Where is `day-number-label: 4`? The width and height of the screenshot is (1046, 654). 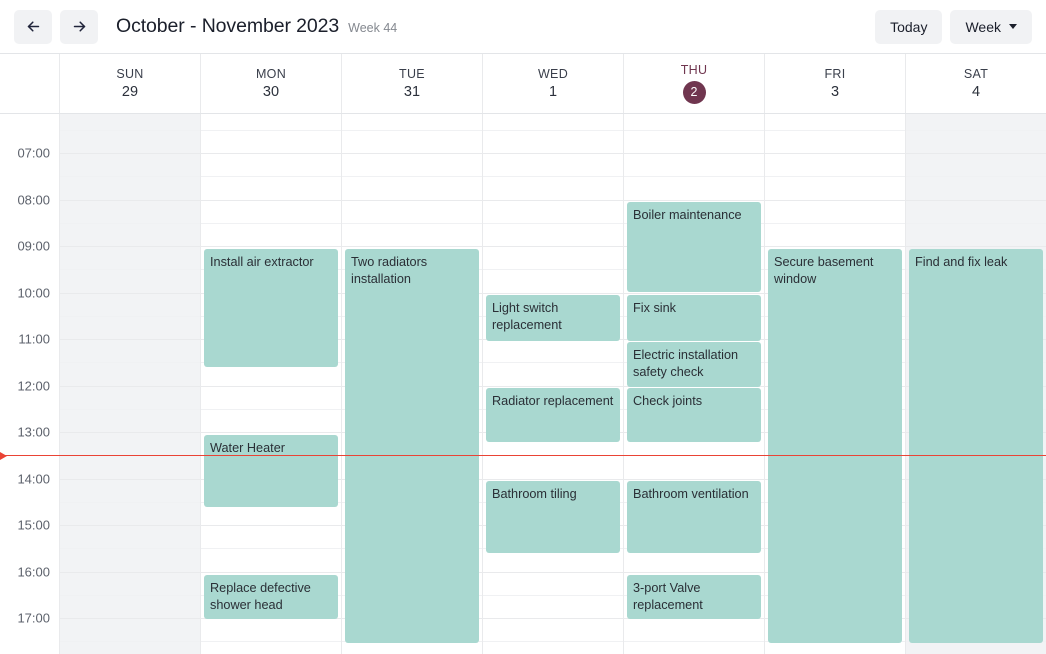
day-number-label: 4 is located at coordinates (976, 92).